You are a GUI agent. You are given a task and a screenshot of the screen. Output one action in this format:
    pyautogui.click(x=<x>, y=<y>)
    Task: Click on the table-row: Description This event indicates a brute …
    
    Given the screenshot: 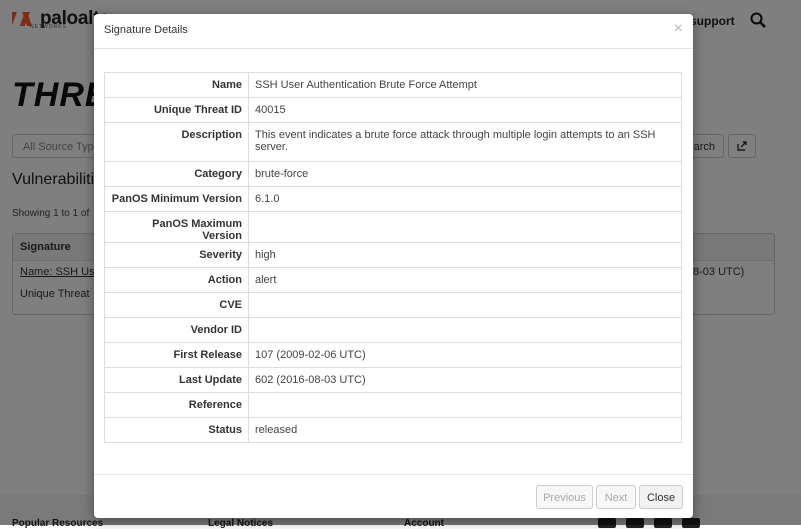 What is the action you would take?
    pyautogui.click(x=393, y=142)
    